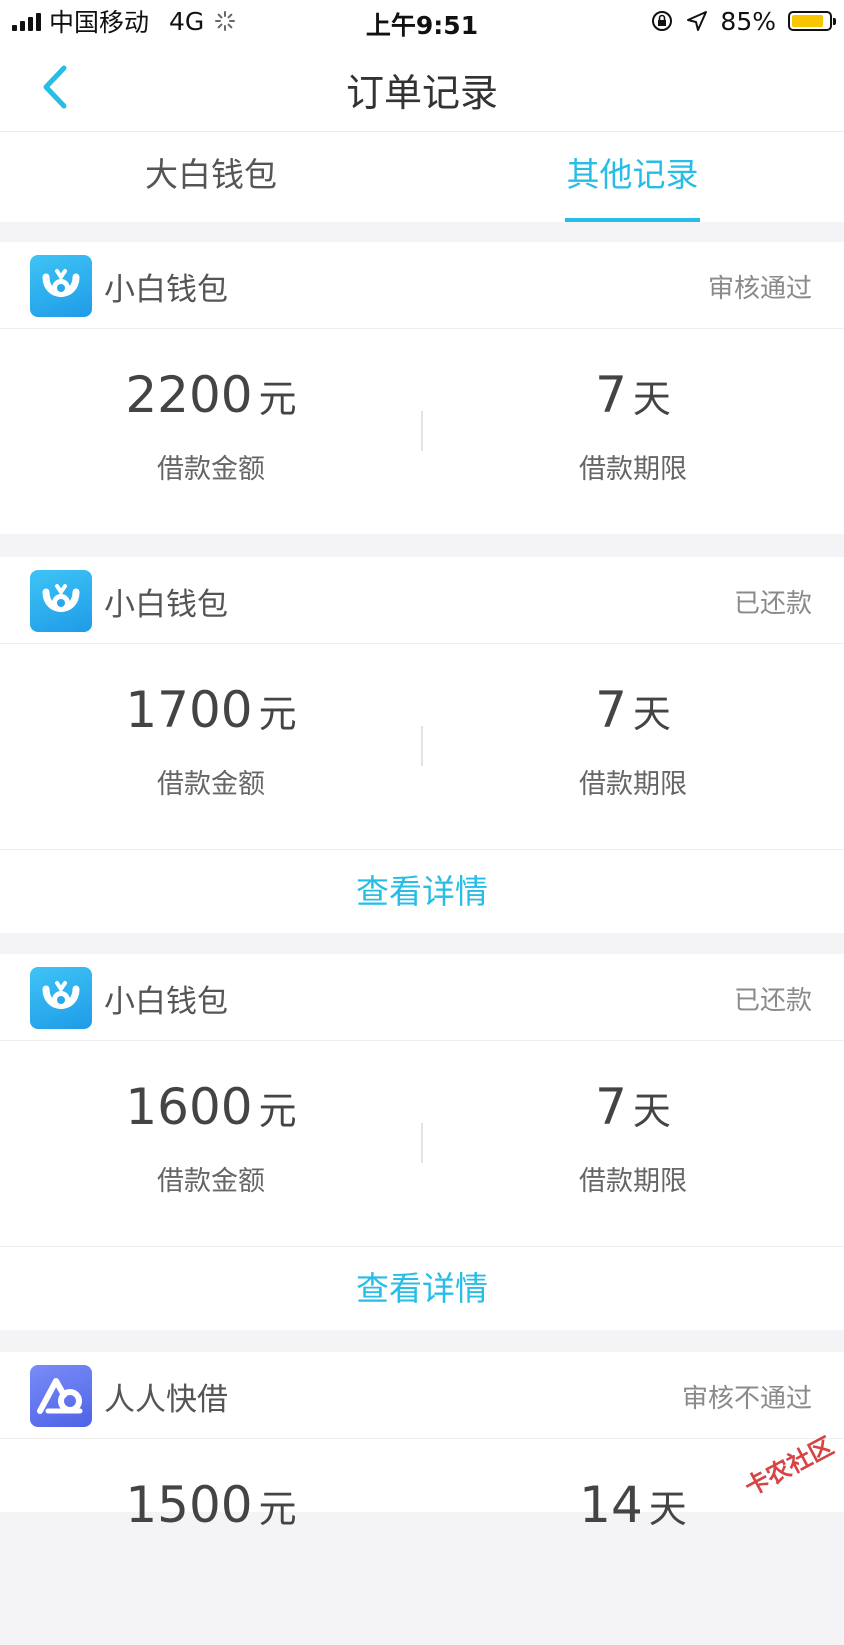  Describe the element at coordinates (422, 1395) in the screenshot. I see `order-card-header: 人人快借 审核不通过` at that location.